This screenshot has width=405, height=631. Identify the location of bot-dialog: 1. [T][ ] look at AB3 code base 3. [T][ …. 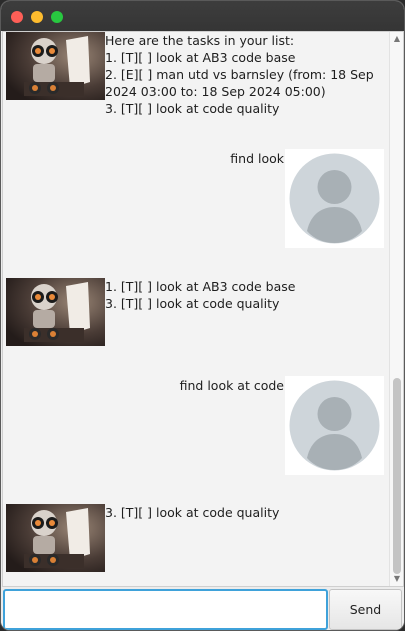
(196, 313).